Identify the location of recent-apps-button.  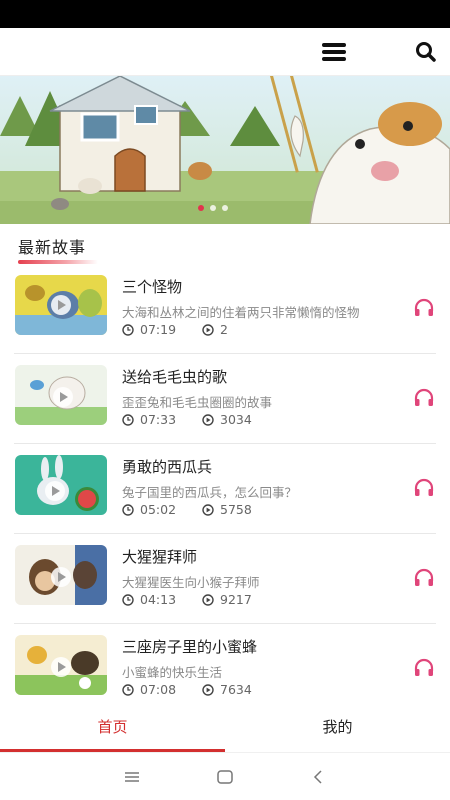
(132, 777).